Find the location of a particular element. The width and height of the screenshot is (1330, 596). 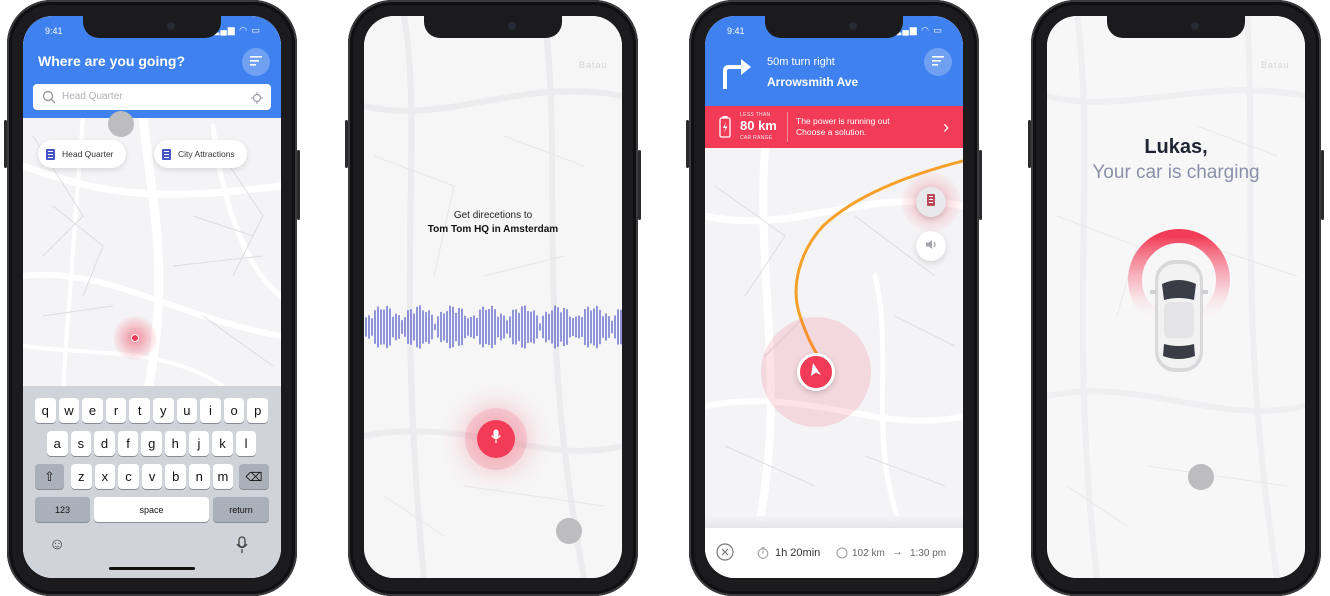

key-w: w is located at coordinates (69, 410).